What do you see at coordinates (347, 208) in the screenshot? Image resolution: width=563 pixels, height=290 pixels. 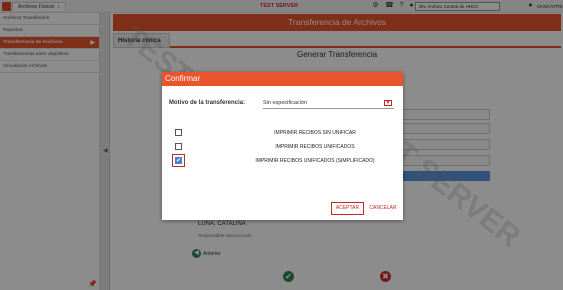 I see `accept-button: ACEPTAR` at bounding box center [347, 208].